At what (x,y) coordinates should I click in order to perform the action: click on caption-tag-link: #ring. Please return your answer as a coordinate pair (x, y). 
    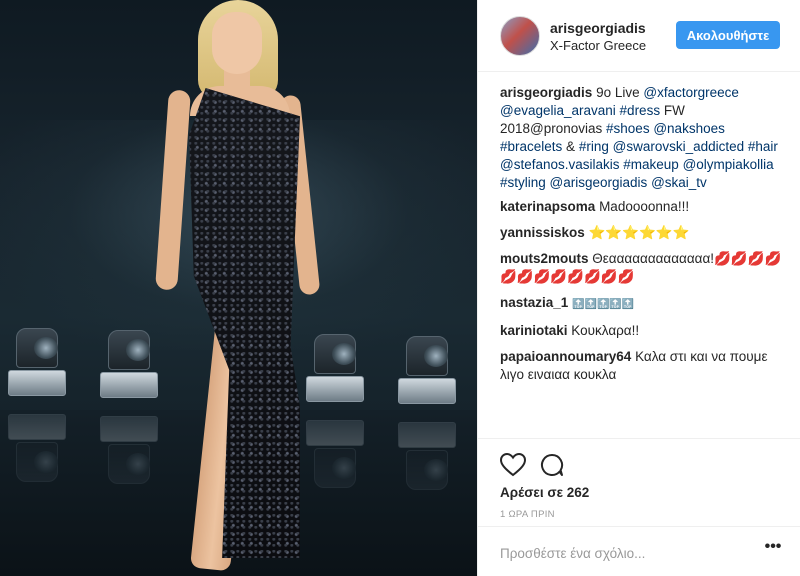
    Looking at the image, I should click on (594, 146).